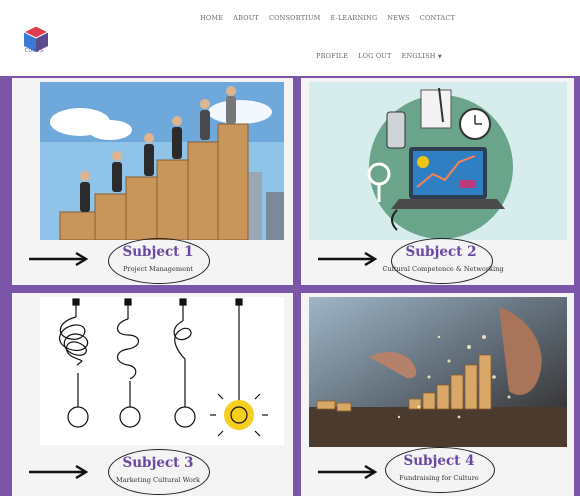  What do you see at coordinates (438, 372) in the screenshot?
I see `wooden-blocks-growth-image` at bounding box center [438, 372].